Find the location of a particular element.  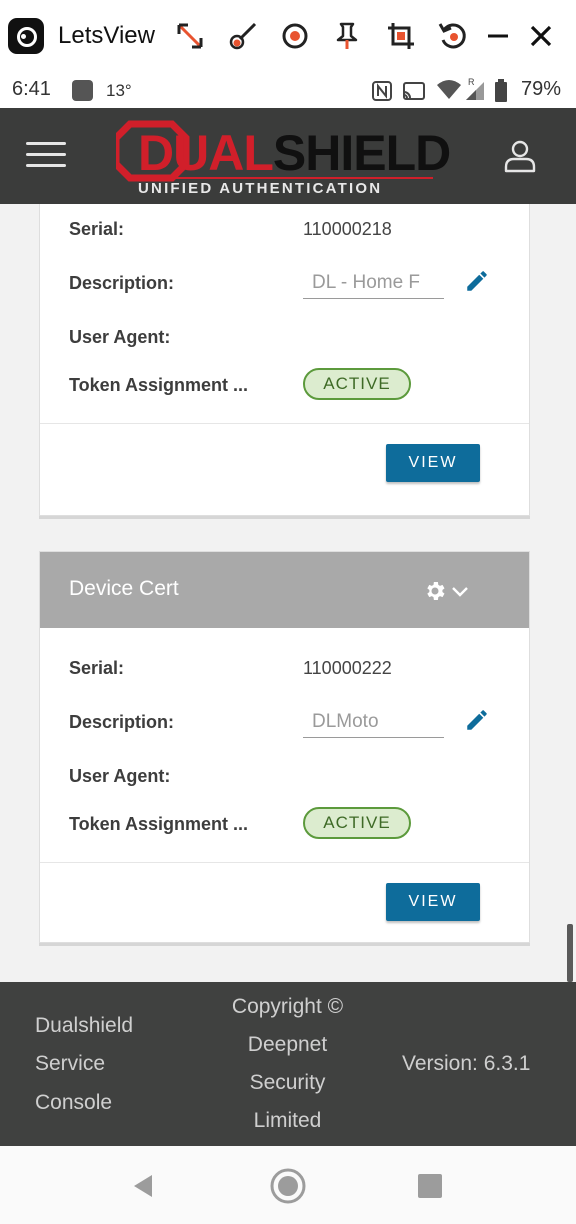

record-icon is located at coordinates (295, 36).